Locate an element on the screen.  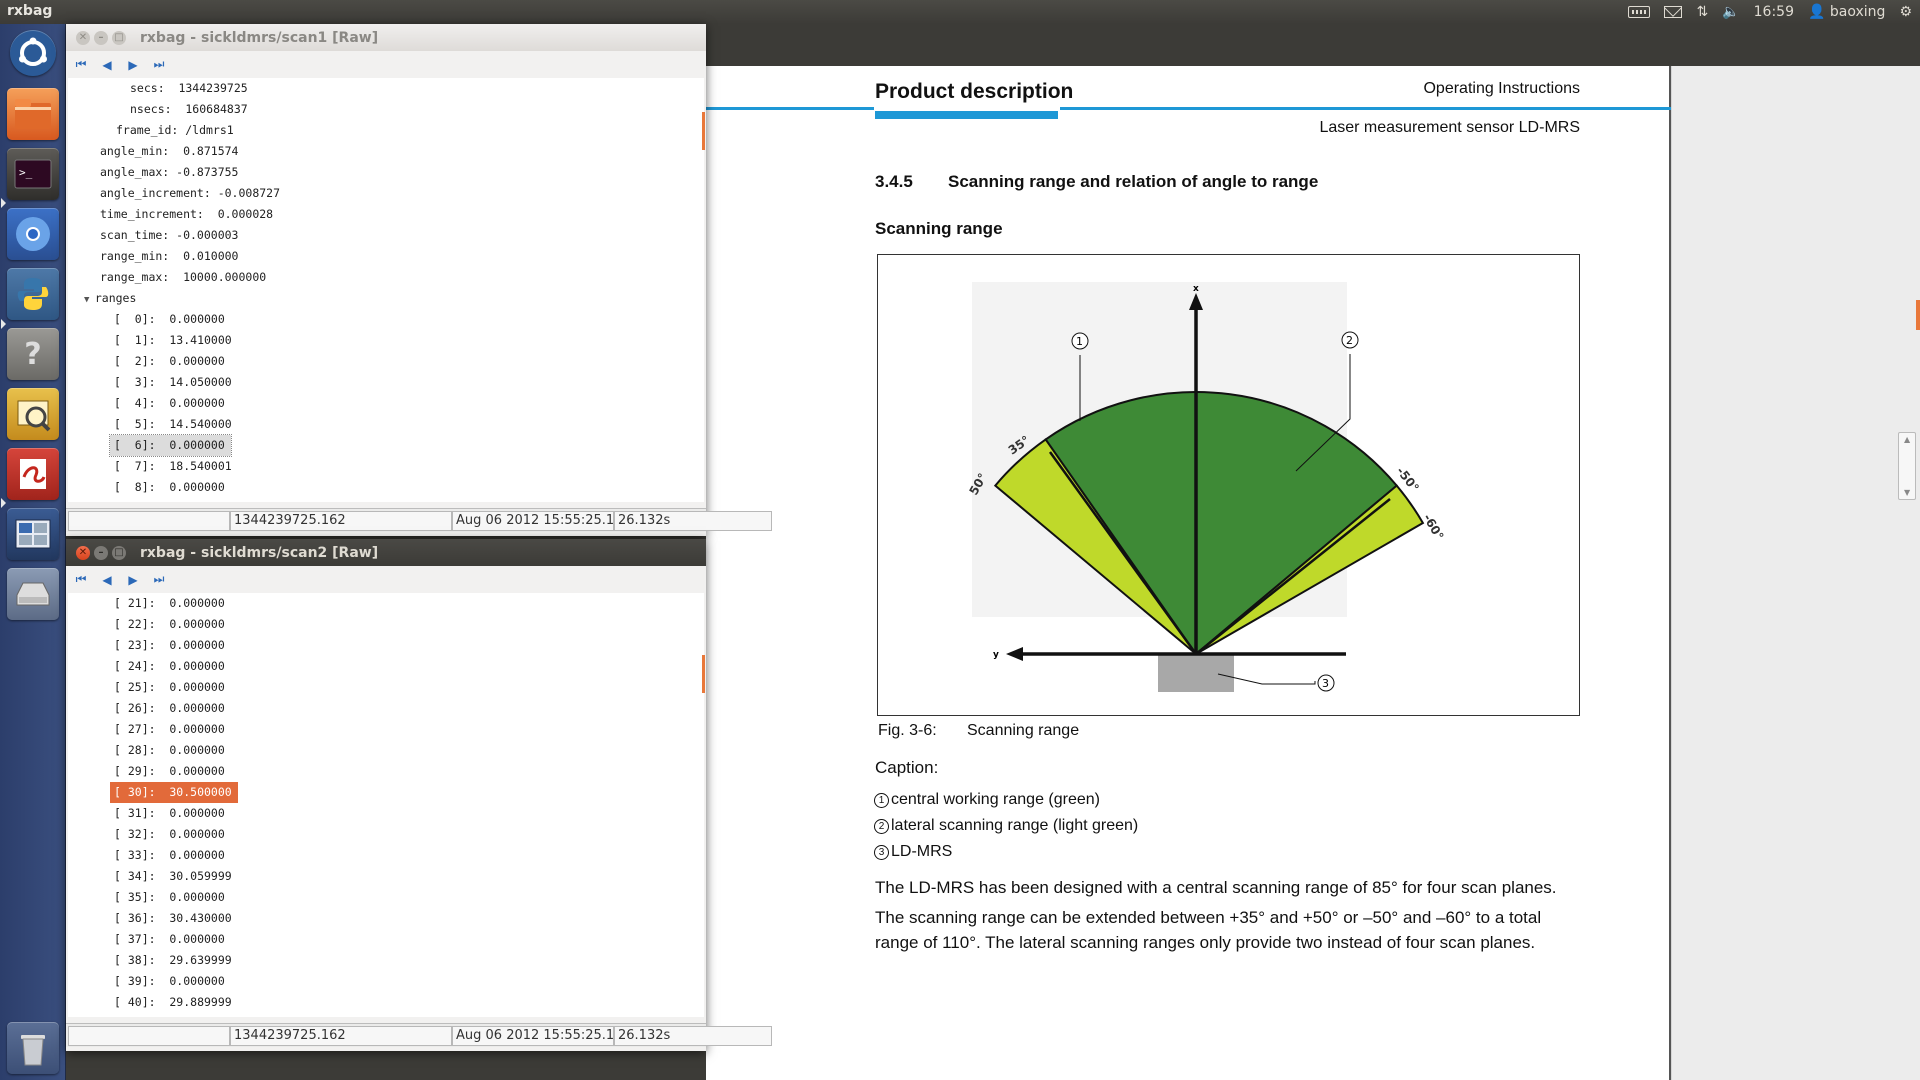
volume-icon: 🔈 is located at coordinates (1730, 12).